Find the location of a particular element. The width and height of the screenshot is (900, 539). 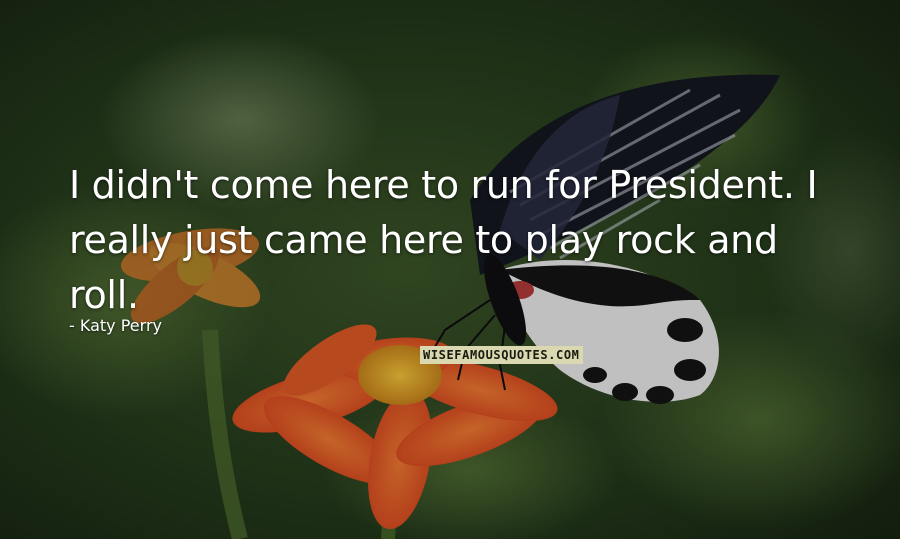

attribution-dash: - is located at coordinates (72, 325).